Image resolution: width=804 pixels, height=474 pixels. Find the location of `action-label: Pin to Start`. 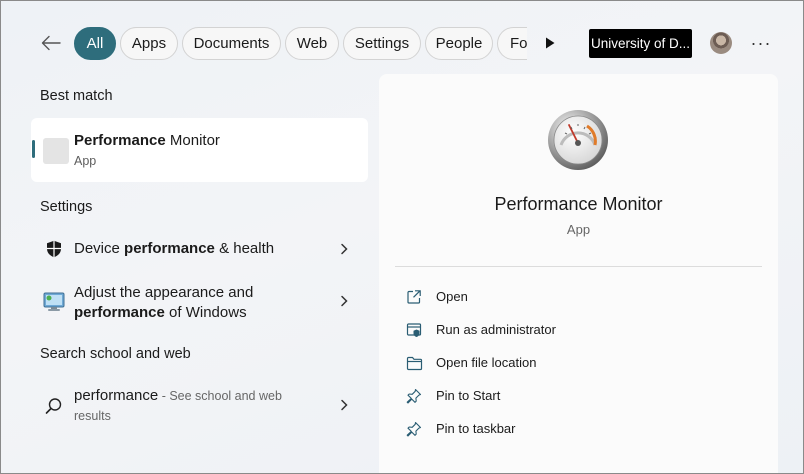

action-label: Pin to Start is located at coordinates (468, 395).